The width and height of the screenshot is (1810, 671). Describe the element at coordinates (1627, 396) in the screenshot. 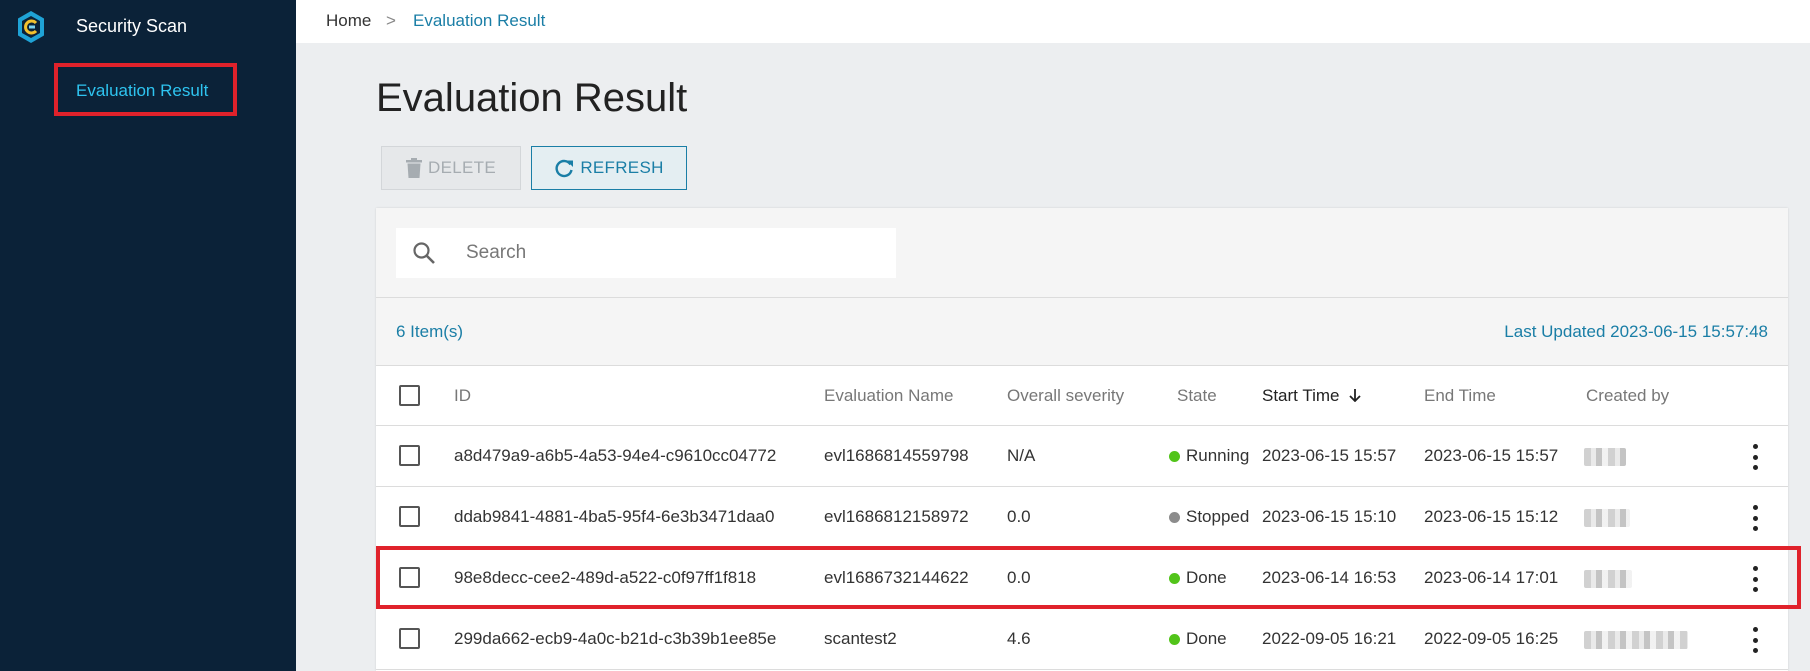

I see `column-header-created-by: Created by` at that location.